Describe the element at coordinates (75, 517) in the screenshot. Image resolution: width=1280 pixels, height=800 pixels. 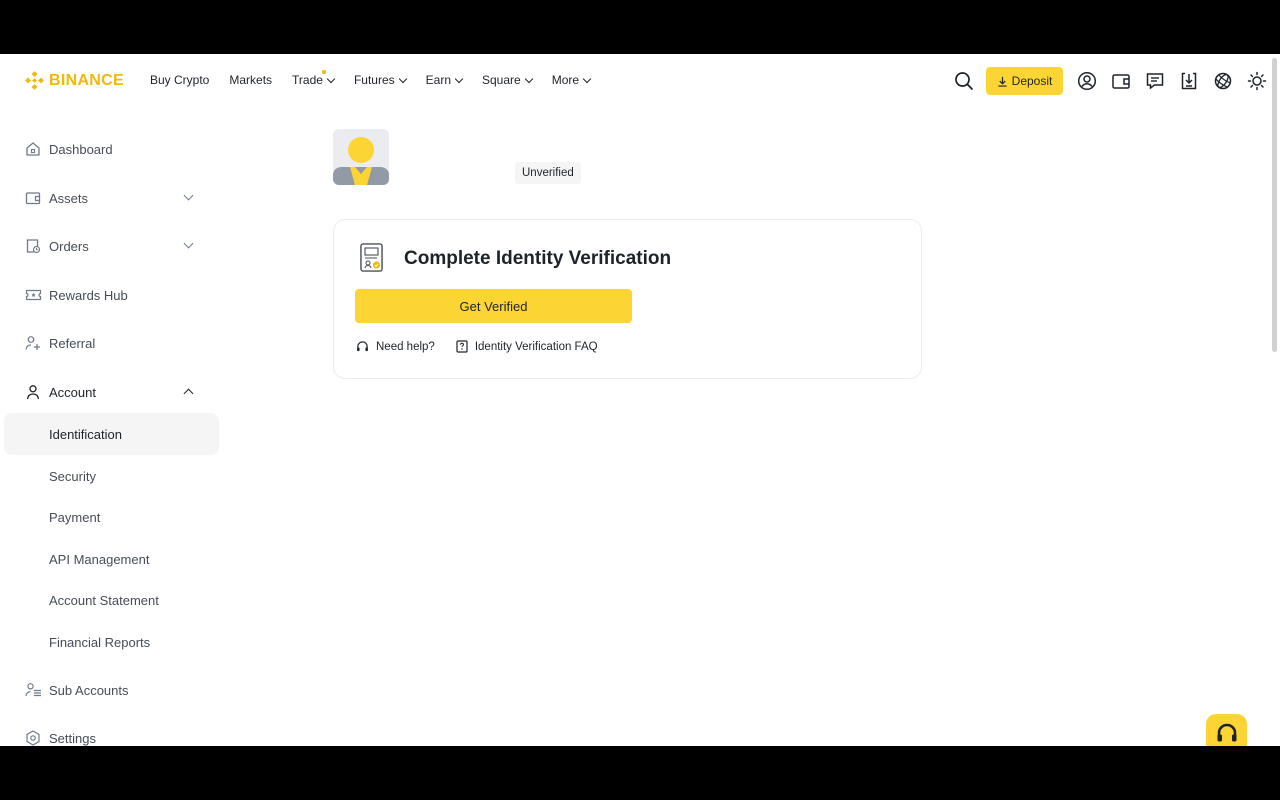
I see `sidebar-item-label: Payment` at that location.